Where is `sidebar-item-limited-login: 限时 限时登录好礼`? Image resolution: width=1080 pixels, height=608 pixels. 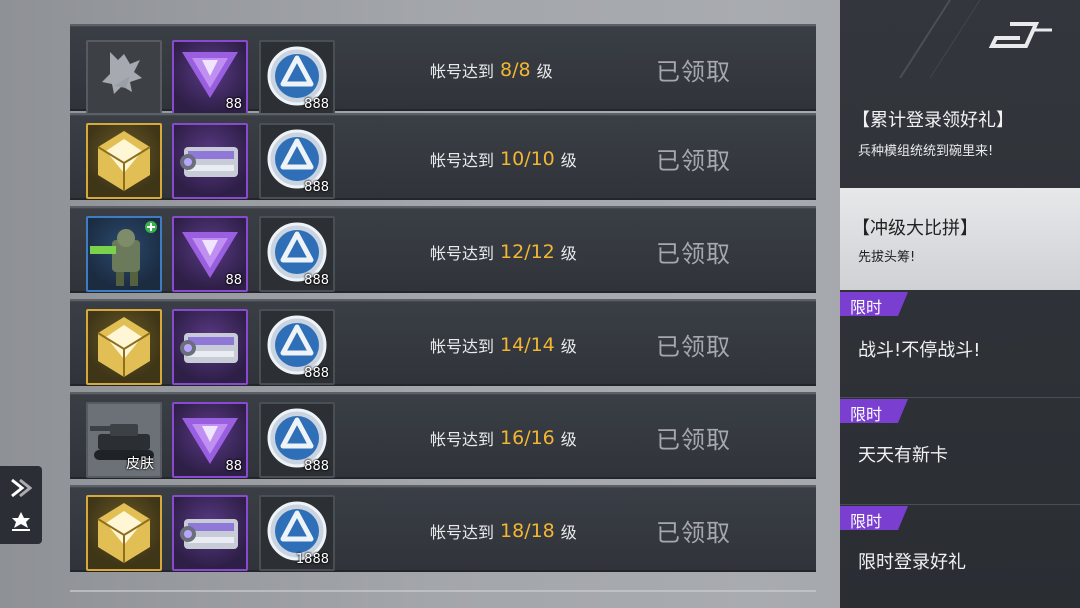
sidebar-item-limited-login: 限时 限时登录好礼 is located at coordinates (960, 557).